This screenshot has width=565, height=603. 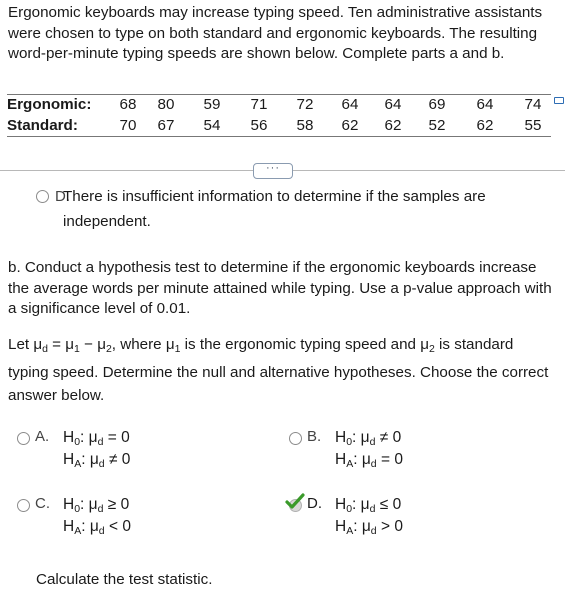 What do you see at coordinates (273, 171) in the screenshot?
I see `show-more-button: ···` at bounding box center [273, 171].